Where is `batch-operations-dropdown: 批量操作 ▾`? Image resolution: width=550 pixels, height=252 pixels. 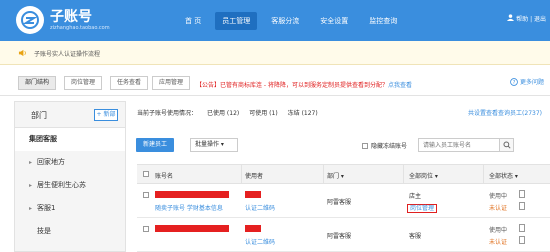 batch-operations-dropdown: 批量操作 ▾ is located at coordinates (214, 145).